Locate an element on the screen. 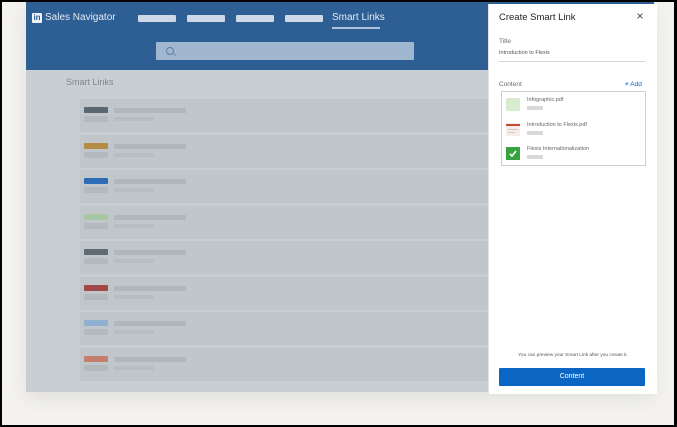 This screenshot has width=677, height=427. nav-item-smart-links: Smart Links is located at coordinates (358, 17).